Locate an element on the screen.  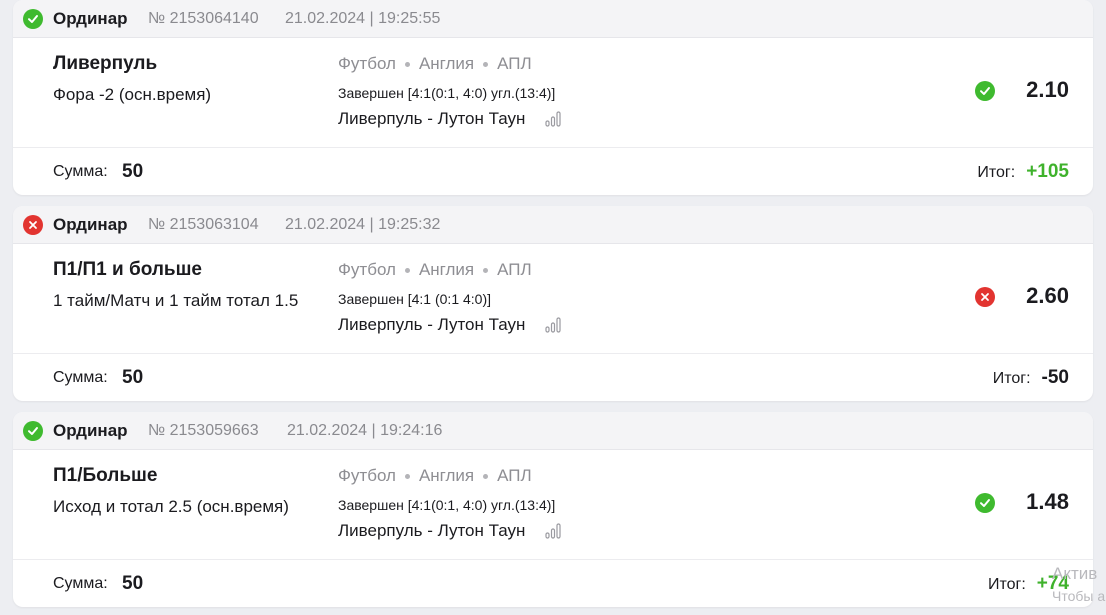
odds-value: 1.48 is located at coordinates (1047, 501).